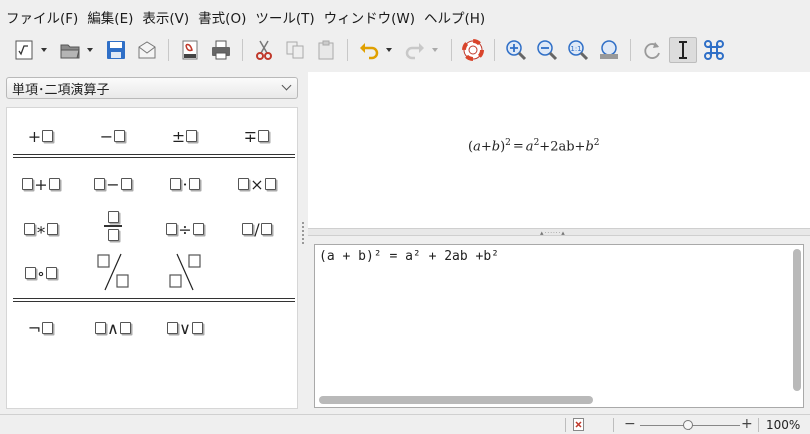 This screenshot has height=434, width=810. Describe the element at coordinates (609, 50) in the screenshot. I see `show-all-button` at that location.